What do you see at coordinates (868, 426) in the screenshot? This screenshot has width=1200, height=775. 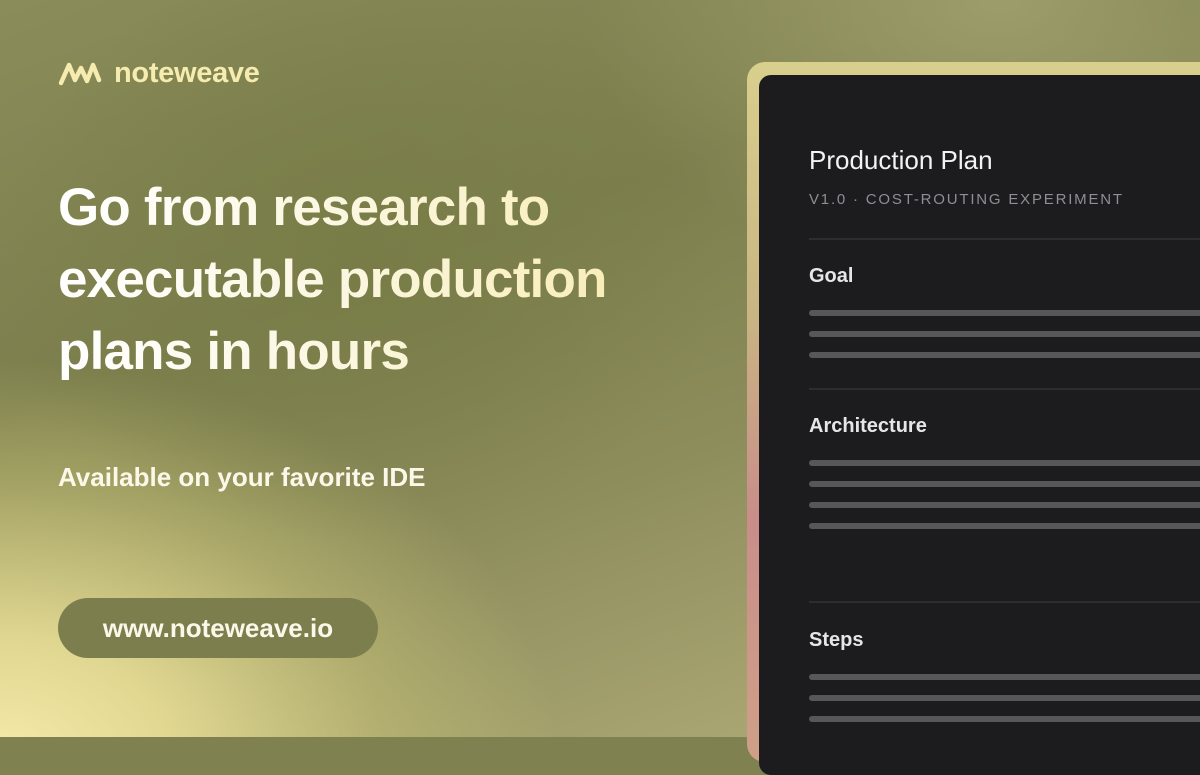 I see `section-title-architecture: Architecture` at bounding box center [868, 426].